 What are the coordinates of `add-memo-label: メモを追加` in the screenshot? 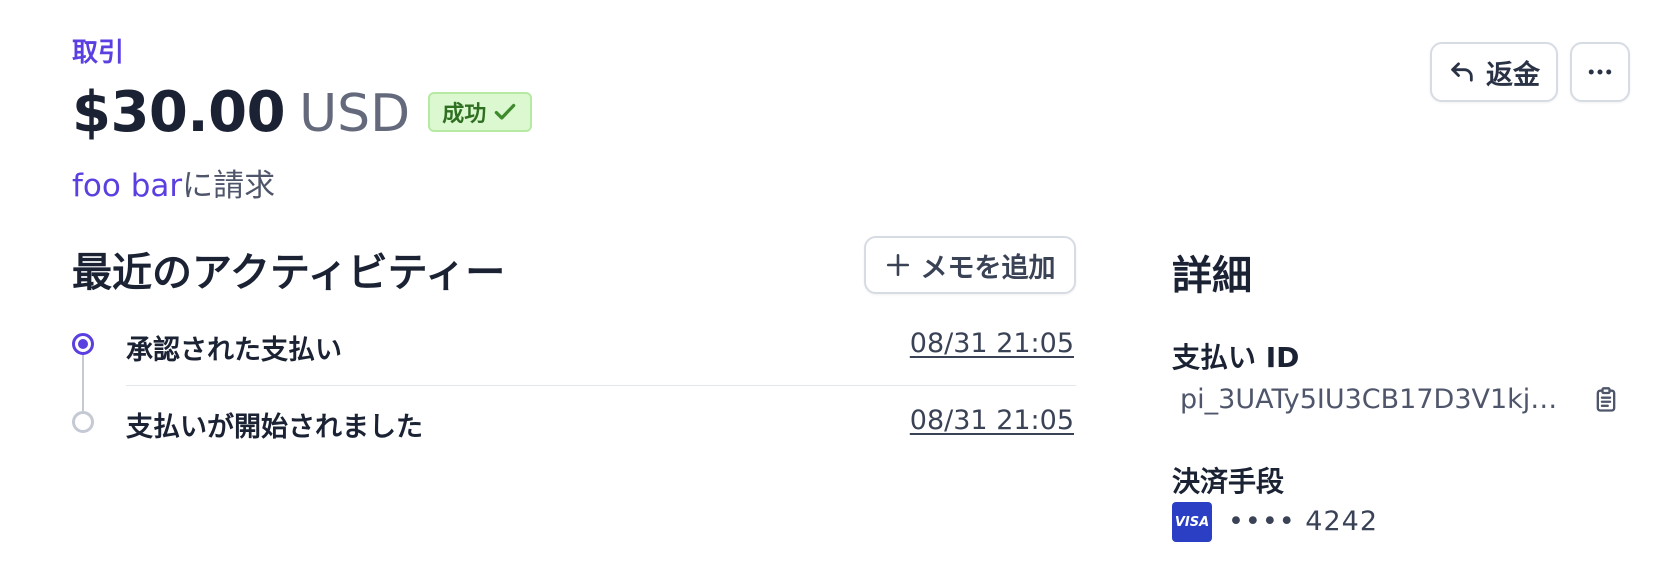 It's located at (988, 268).